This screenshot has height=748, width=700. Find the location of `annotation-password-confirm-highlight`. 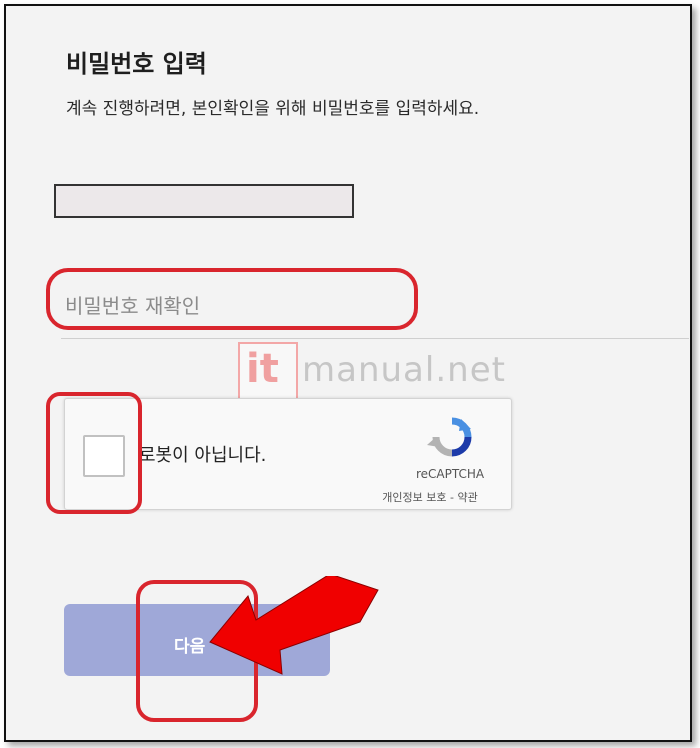

annotation-password-confirm-highlight is located at coordinates (232, 299).